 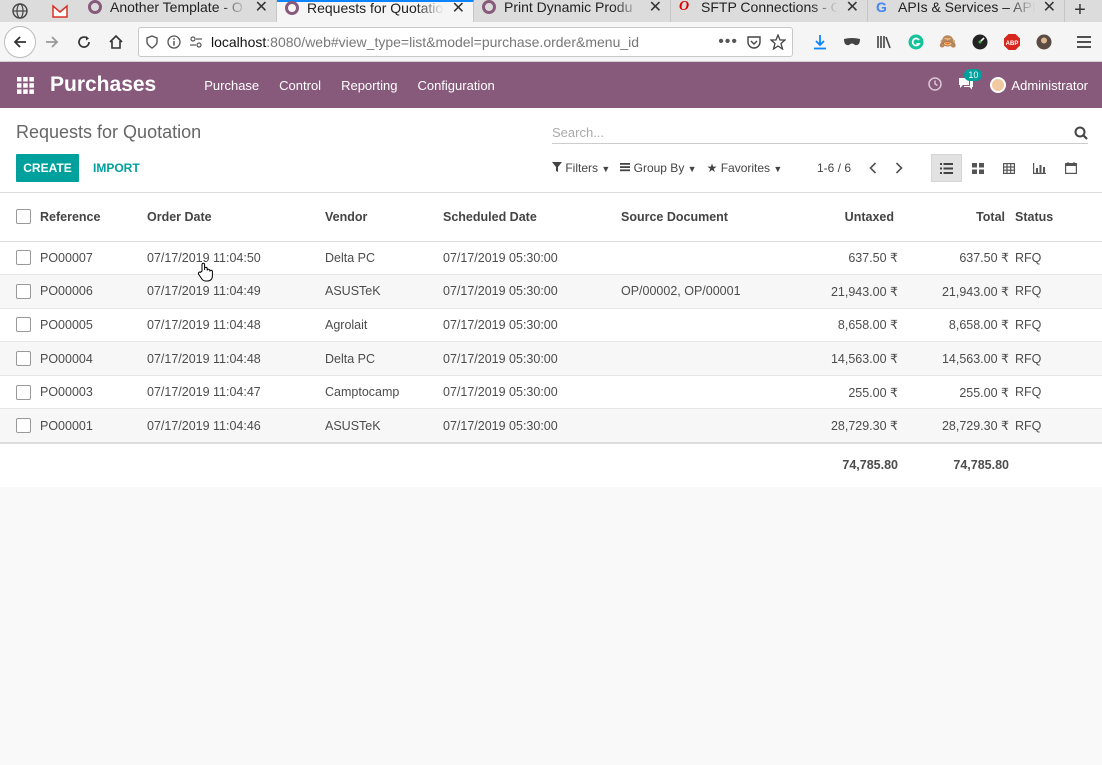 I want to click on pivot-view-icon, so click(x=1008, y=168).